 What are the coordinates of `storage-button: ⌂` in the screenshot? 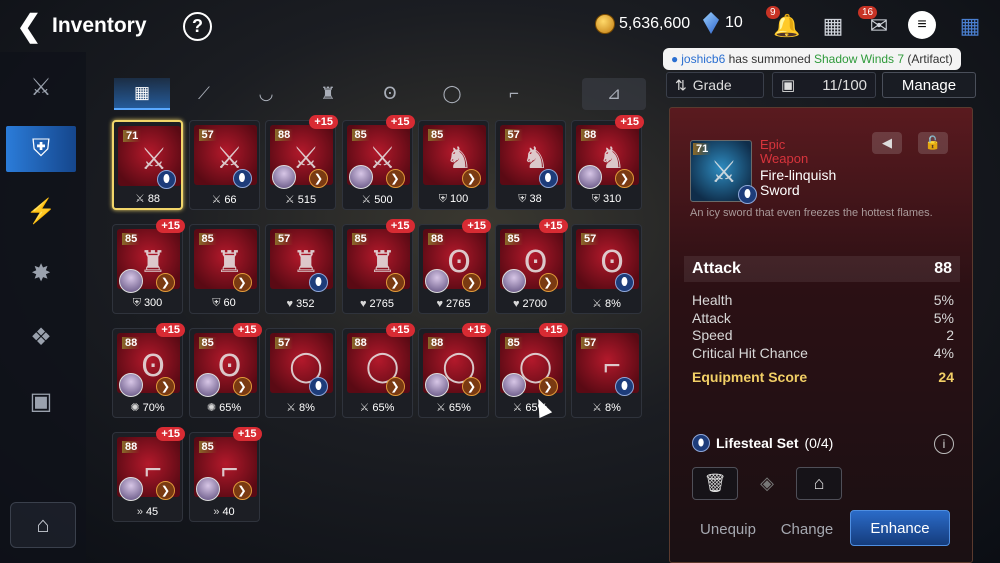 It's located at (43, 525).